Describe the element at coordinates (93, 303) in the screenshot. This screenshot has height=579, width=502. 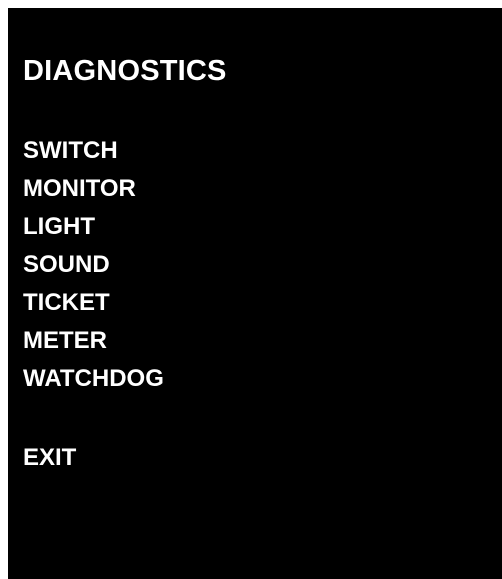
I see `menu-item-ticket: TICKET` at that location.